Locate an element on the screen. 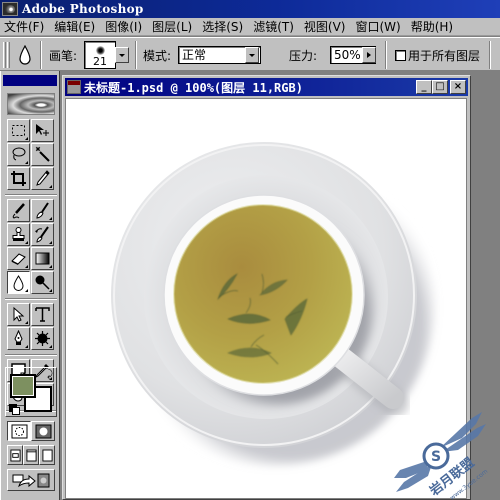  standard-mode-button is located at coordinates (19, 431).